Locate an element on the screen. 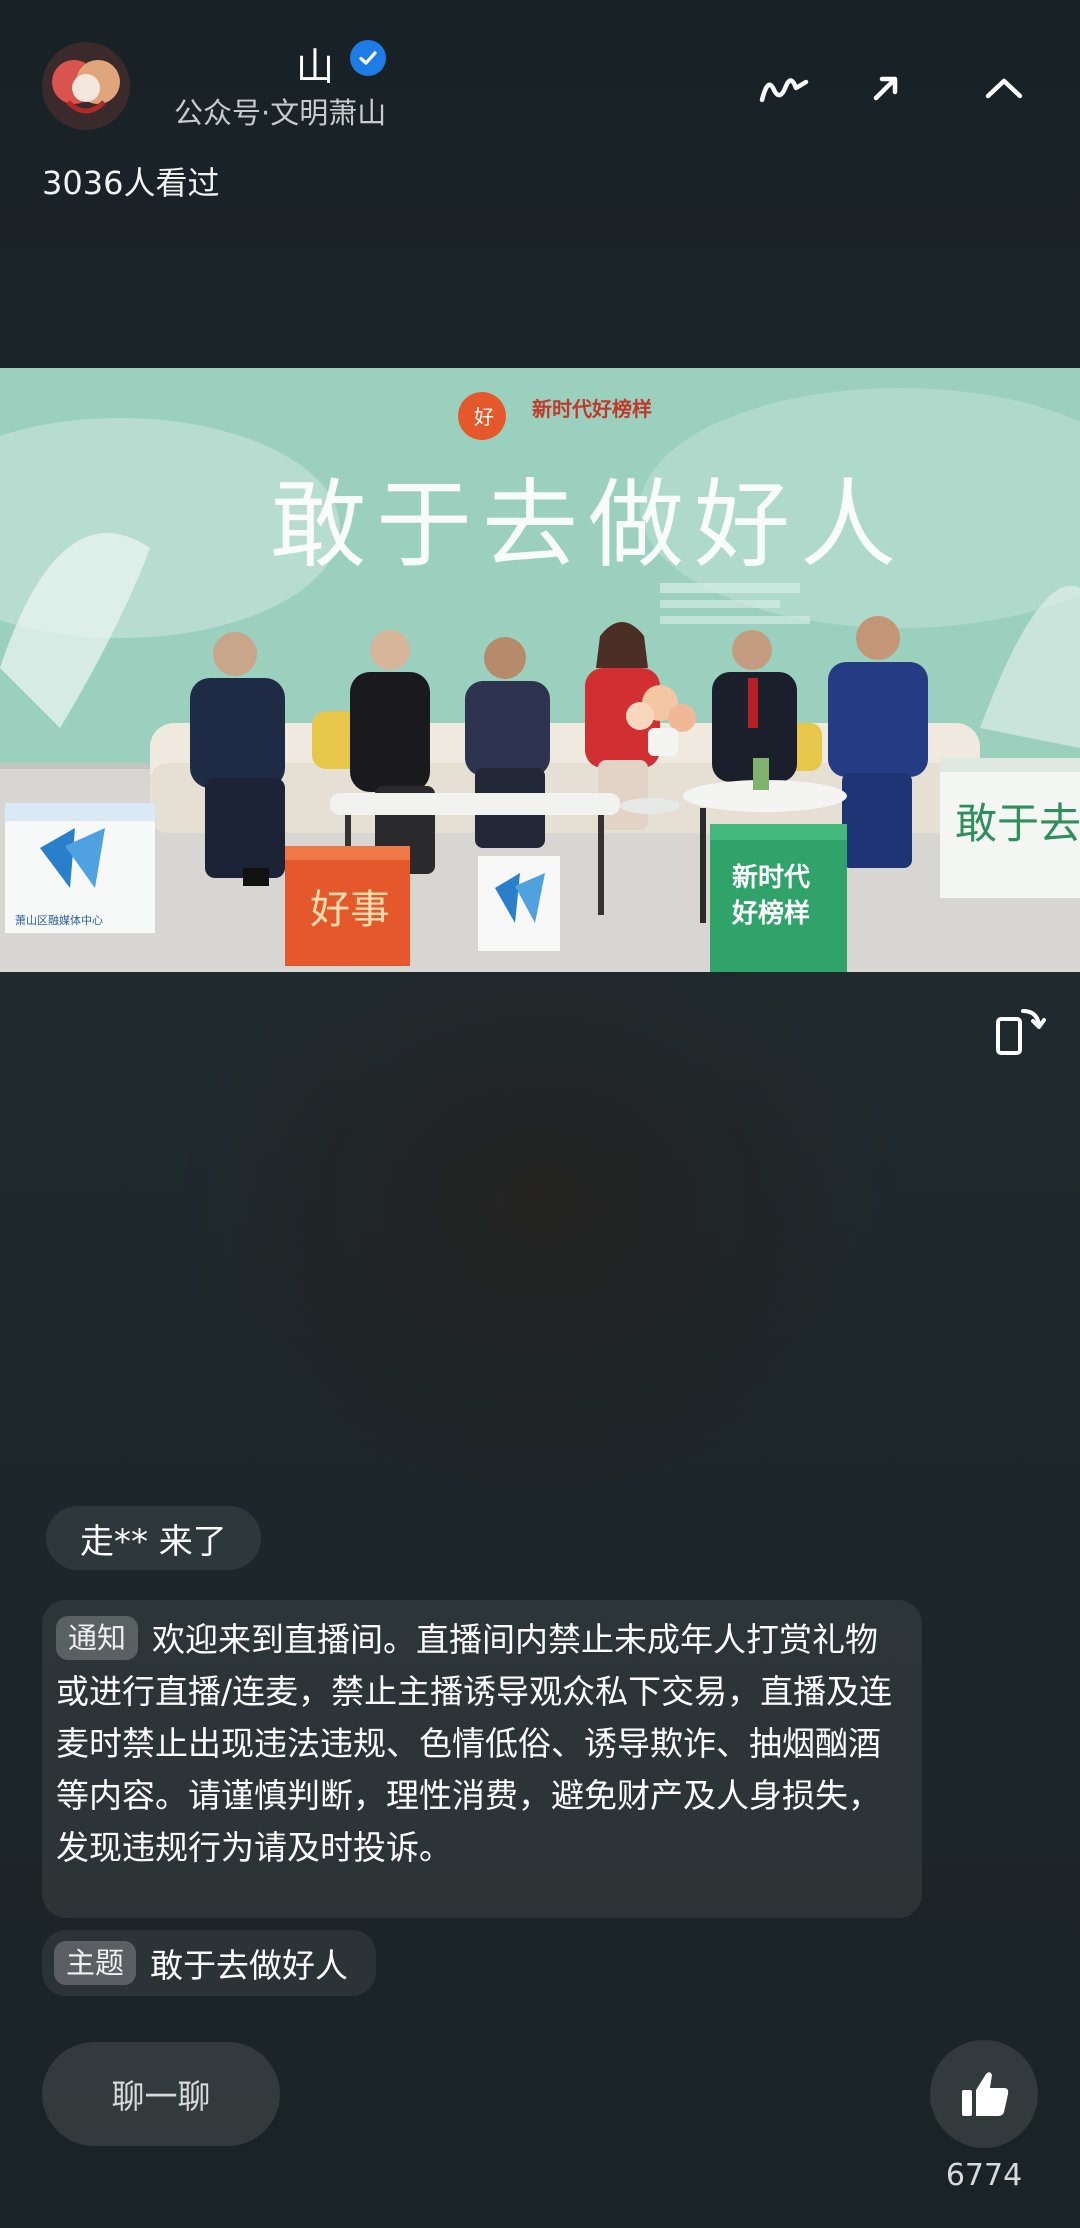  rotate-screen-button is located at coordinates (1020, 1030).